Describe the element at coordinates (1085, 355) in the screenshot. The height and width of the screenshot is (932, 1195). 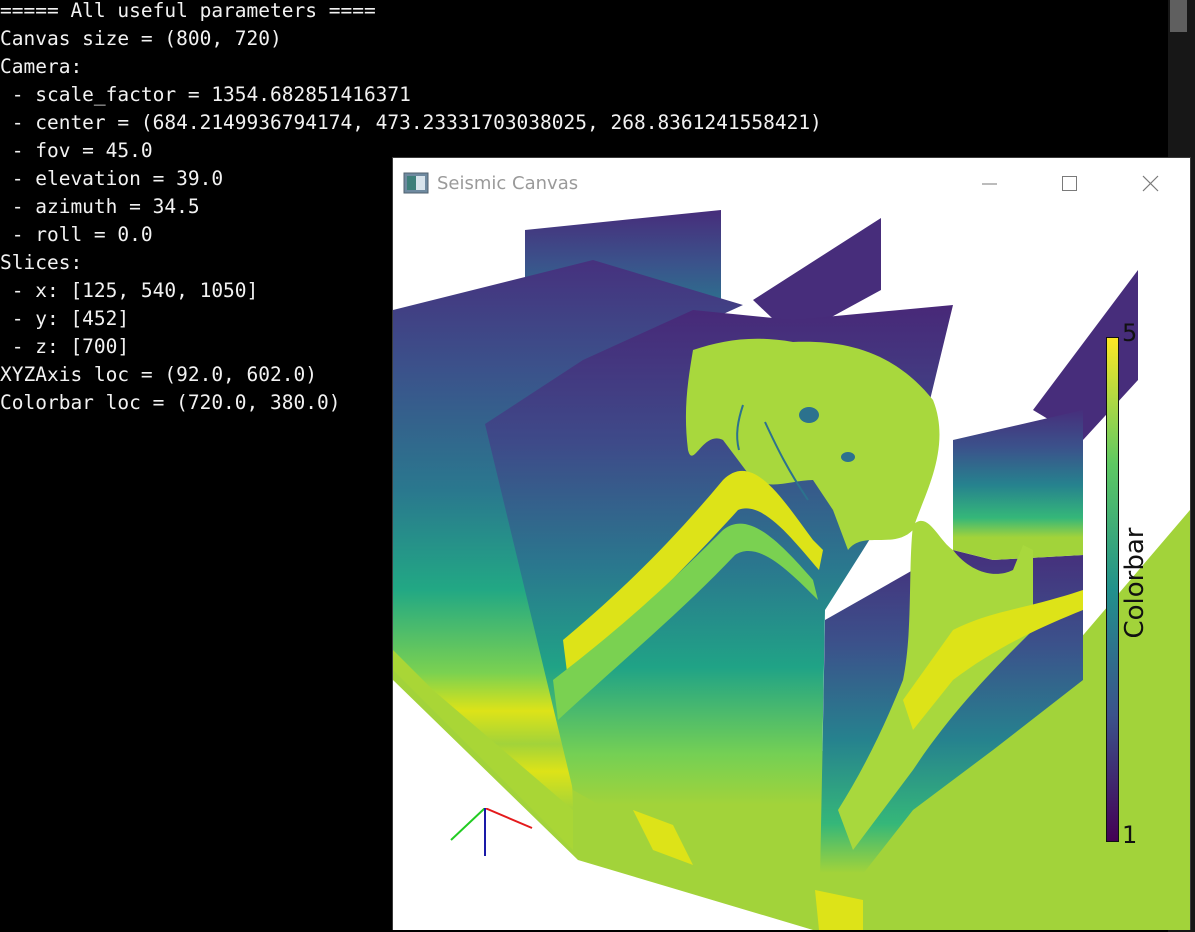
I see `x-slice-right-top` at that location.